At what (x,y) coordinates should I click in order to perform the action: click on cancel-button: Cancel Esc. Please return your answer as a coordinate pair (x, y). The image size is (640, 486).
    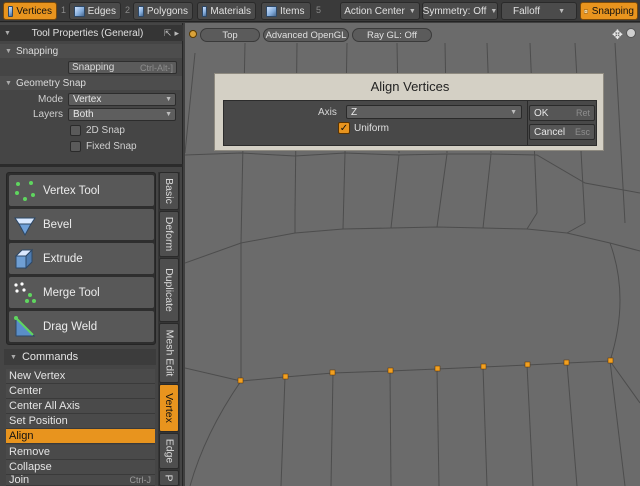
    Looking at the image, I should click on (562, 132).